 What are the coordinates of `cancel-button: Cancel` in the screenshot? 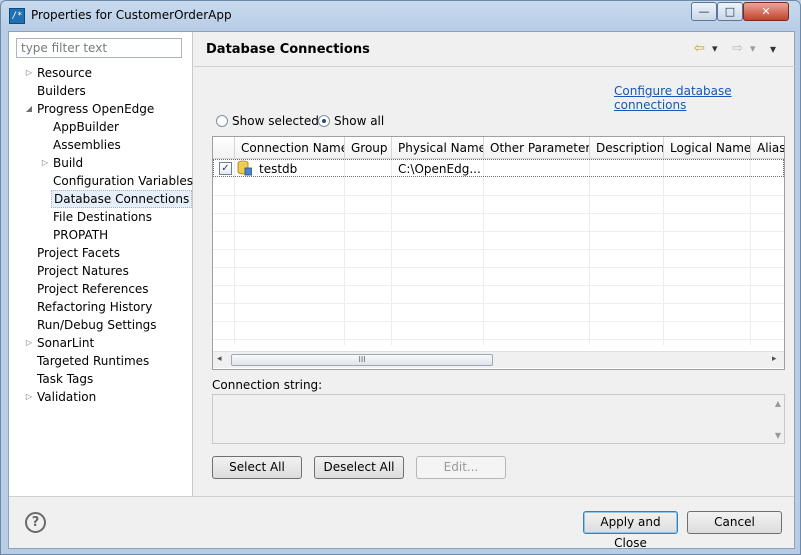 It's located at (734, 522).